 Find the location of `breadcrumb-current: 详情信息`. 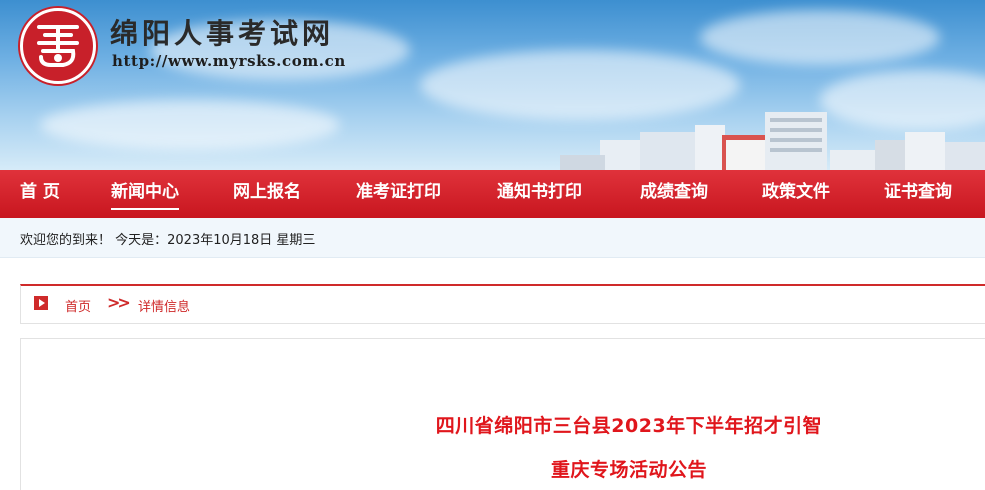

breadcrumb-current: 详情信息 is located at coordinates (164, 307).